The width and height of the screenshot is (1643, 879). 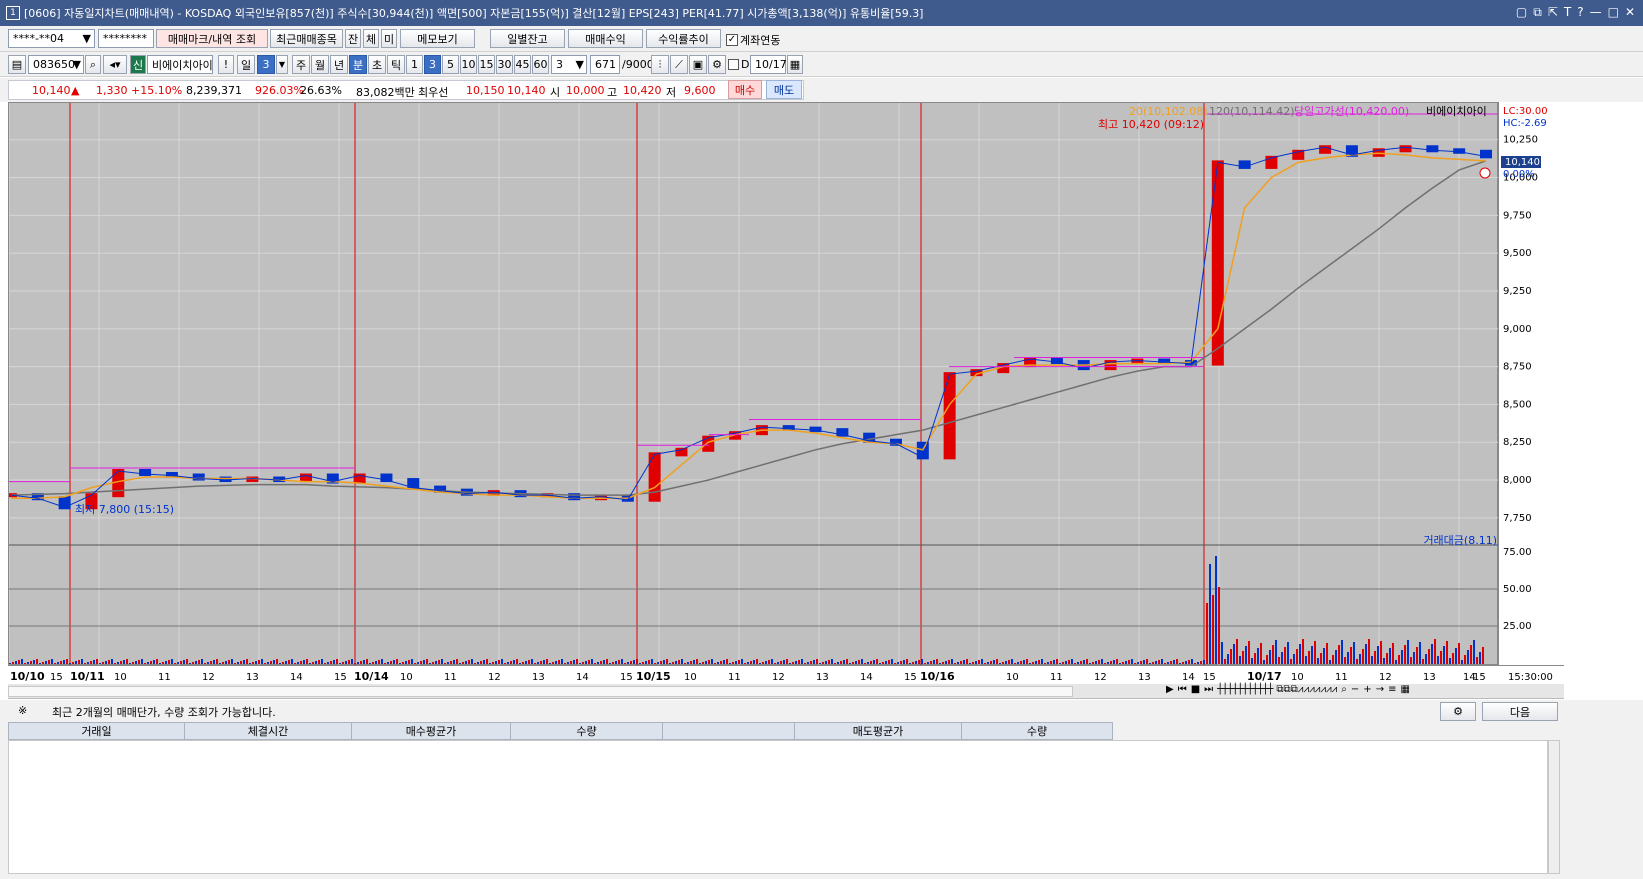 I want to click on tab-week: 주, so click(x=301, y=64).